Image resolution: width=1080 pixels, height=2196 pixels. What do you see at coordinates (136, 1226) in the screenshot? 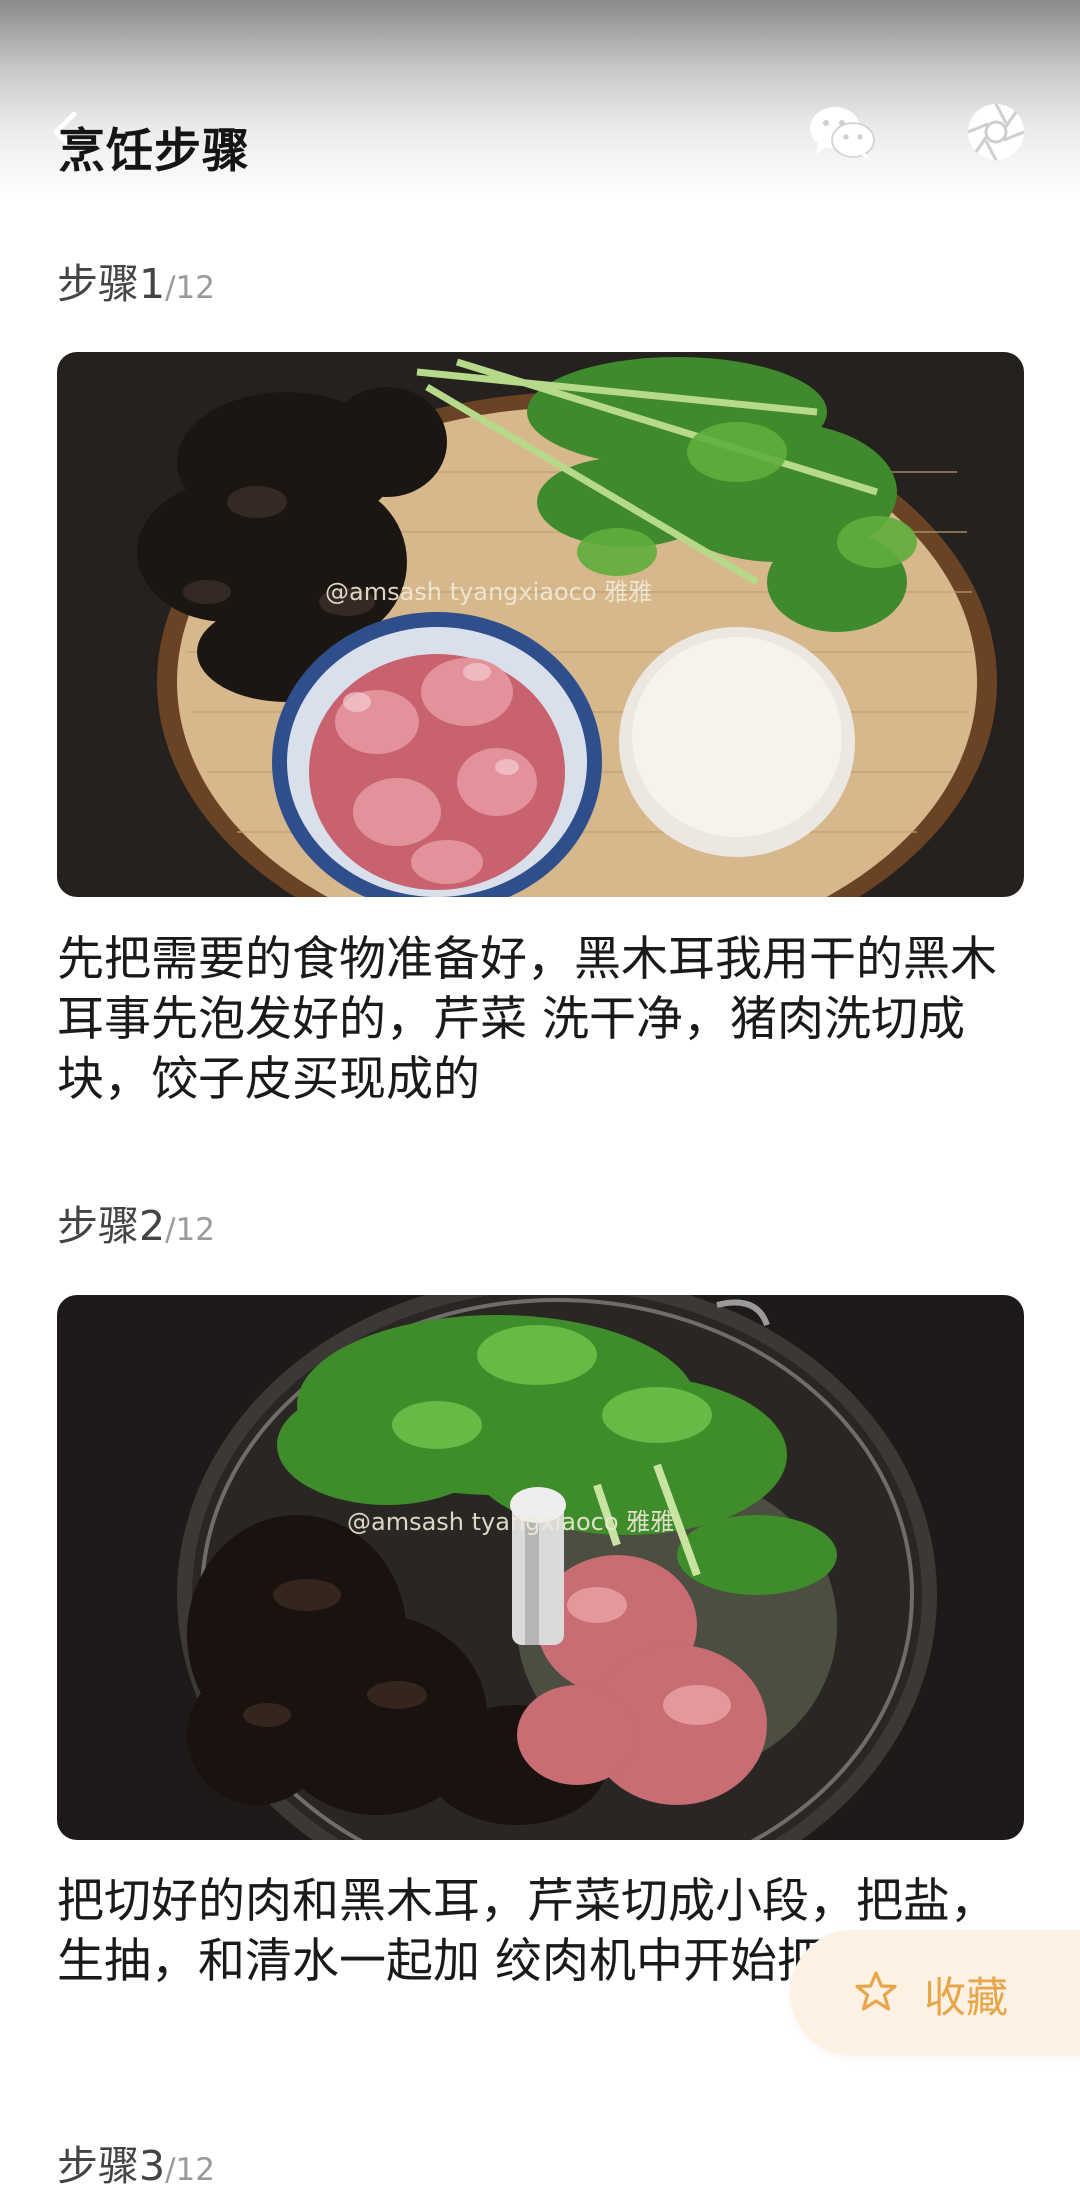
I see `step-2-label: 步骤2/12` at bounding box center [136, 1226].